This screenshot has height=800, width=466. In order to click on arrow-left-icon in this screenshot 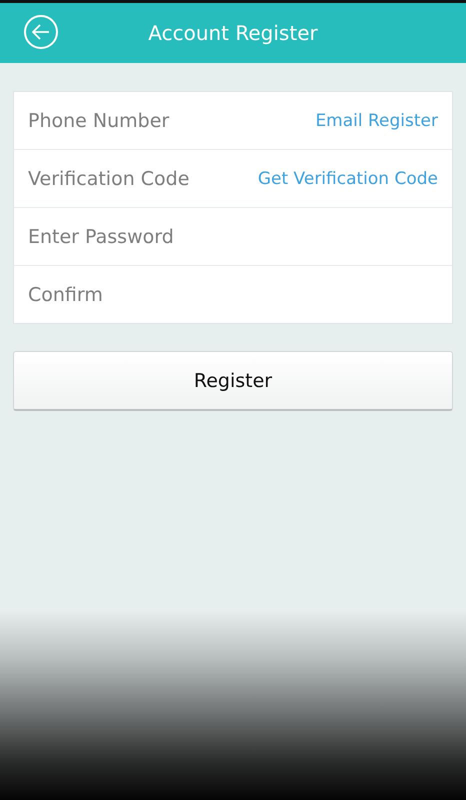, I will do `click(41, 32)`.